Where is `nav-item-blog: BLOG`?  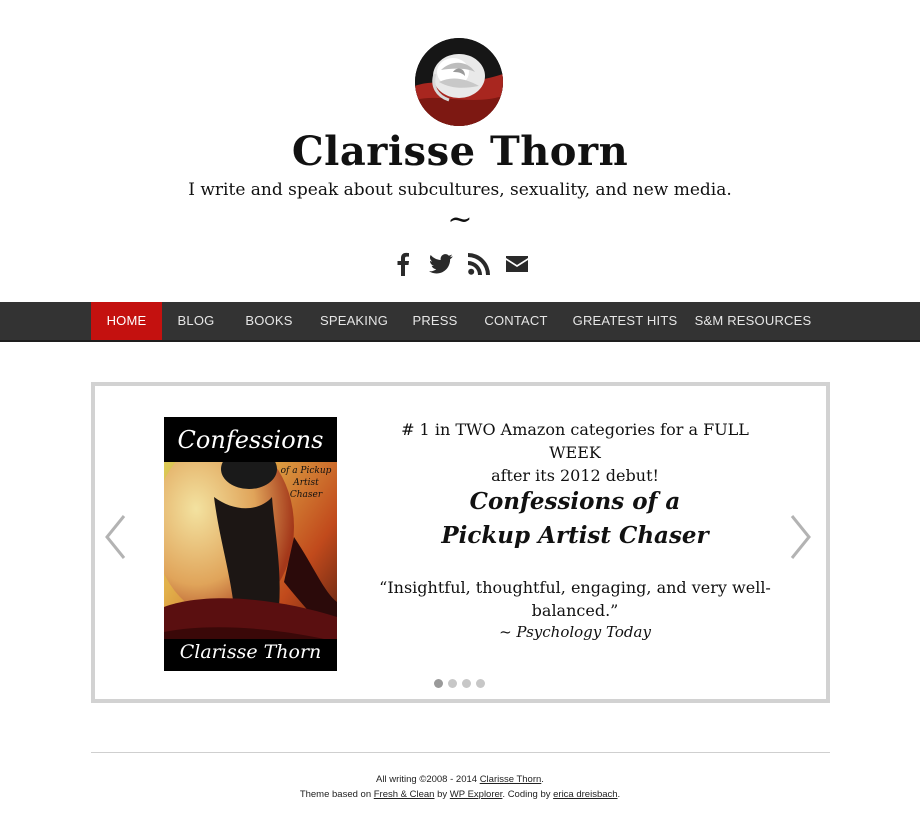
nav-item-blog: BLOG is located at coordinates (196, 321).